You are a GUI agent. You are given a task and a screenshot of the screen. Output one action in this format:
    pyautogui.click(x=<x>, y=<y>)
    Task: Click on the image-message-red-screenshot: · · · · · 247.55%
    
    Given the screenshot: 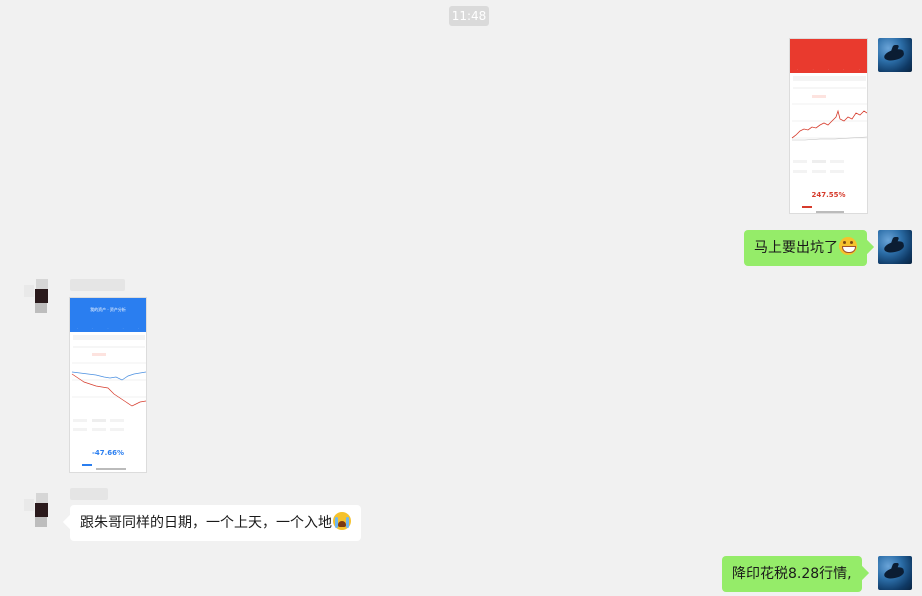 What is the action you would take?
    pyautogui.click(x=828, y=126)
    